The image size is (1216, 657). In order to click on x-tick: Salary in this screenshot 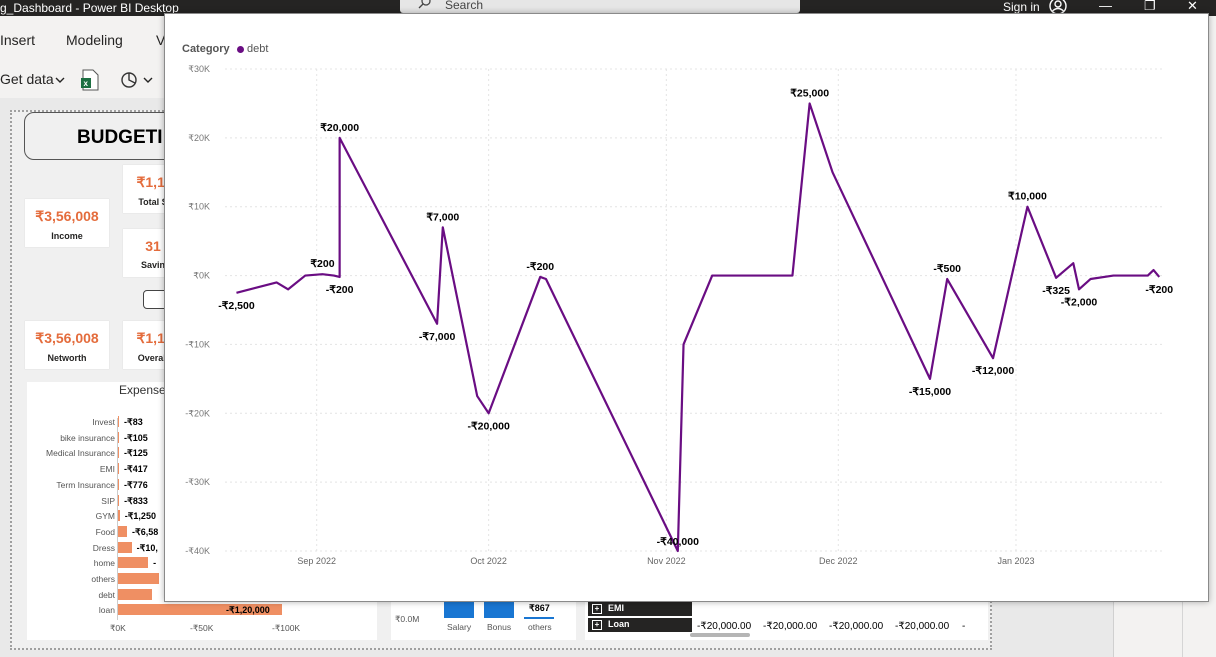, I will do `click(459, 627)`.